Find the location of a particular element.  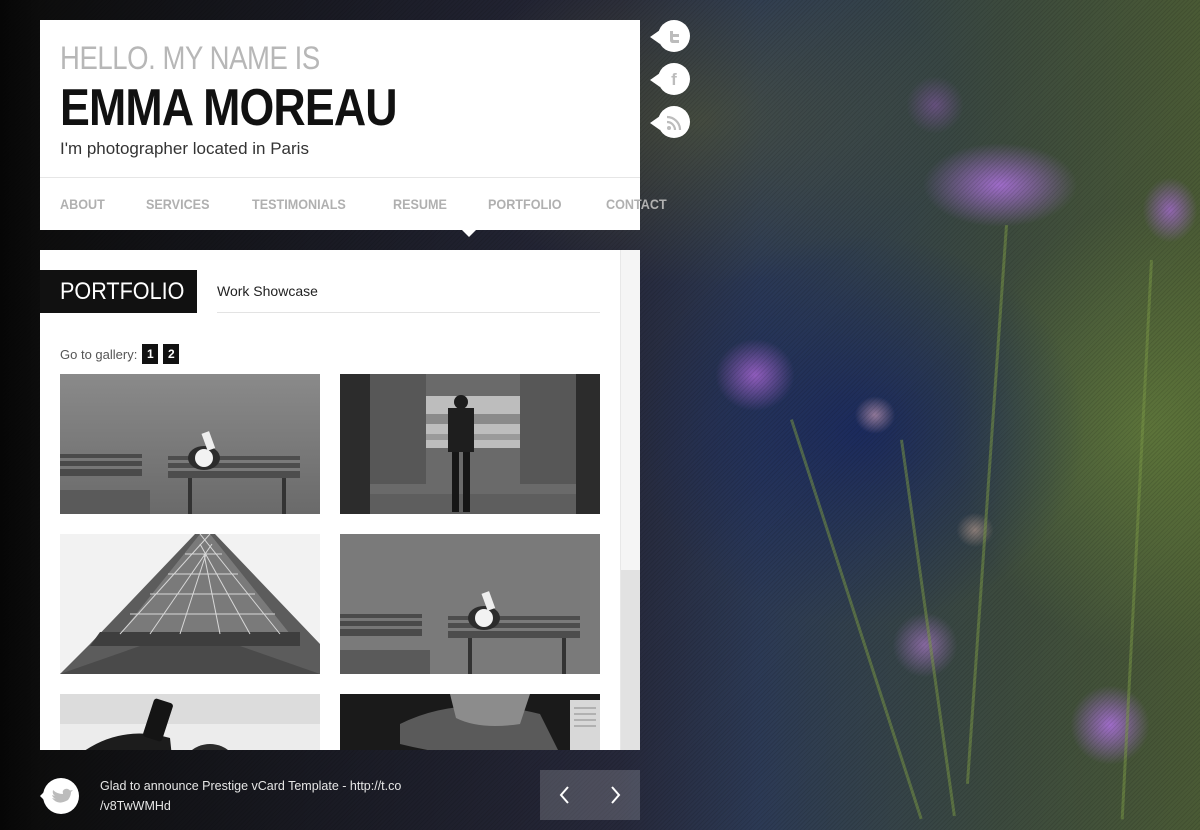

portfolio-thumb-camera is located at coordinates (190, 722).